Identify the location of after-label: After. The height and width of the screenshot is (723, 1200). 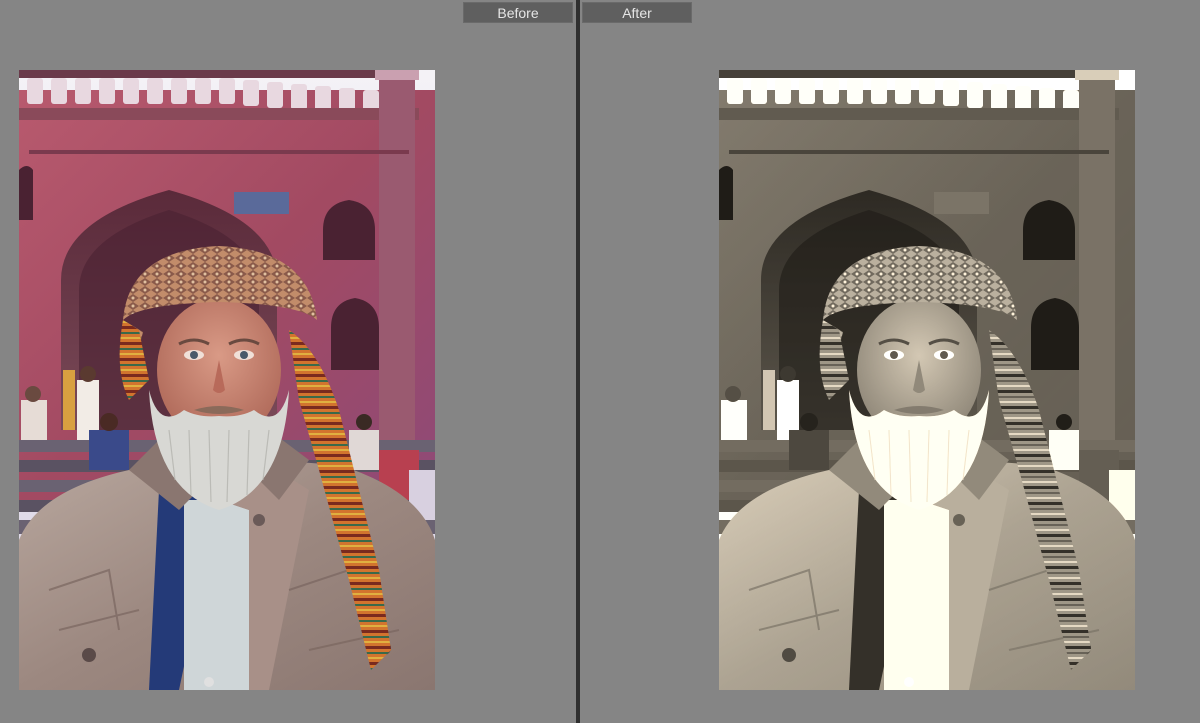
(637, 12).